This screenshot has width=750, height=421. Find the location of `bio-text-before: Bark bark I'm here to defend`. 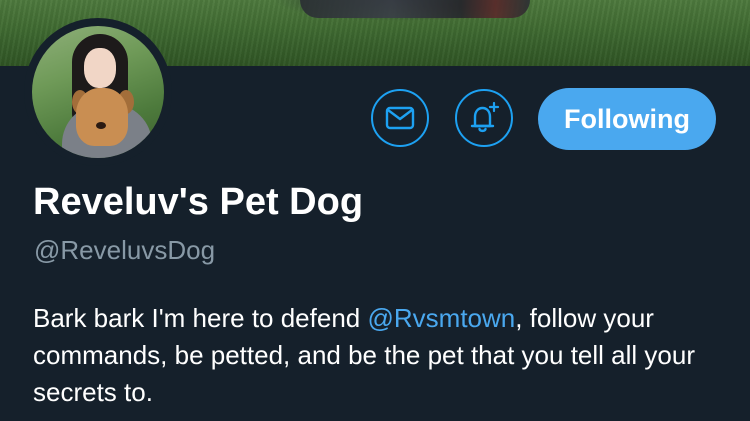

bio-text-before: Bark bark I'm here to defend is located at coordinates (200, 318).